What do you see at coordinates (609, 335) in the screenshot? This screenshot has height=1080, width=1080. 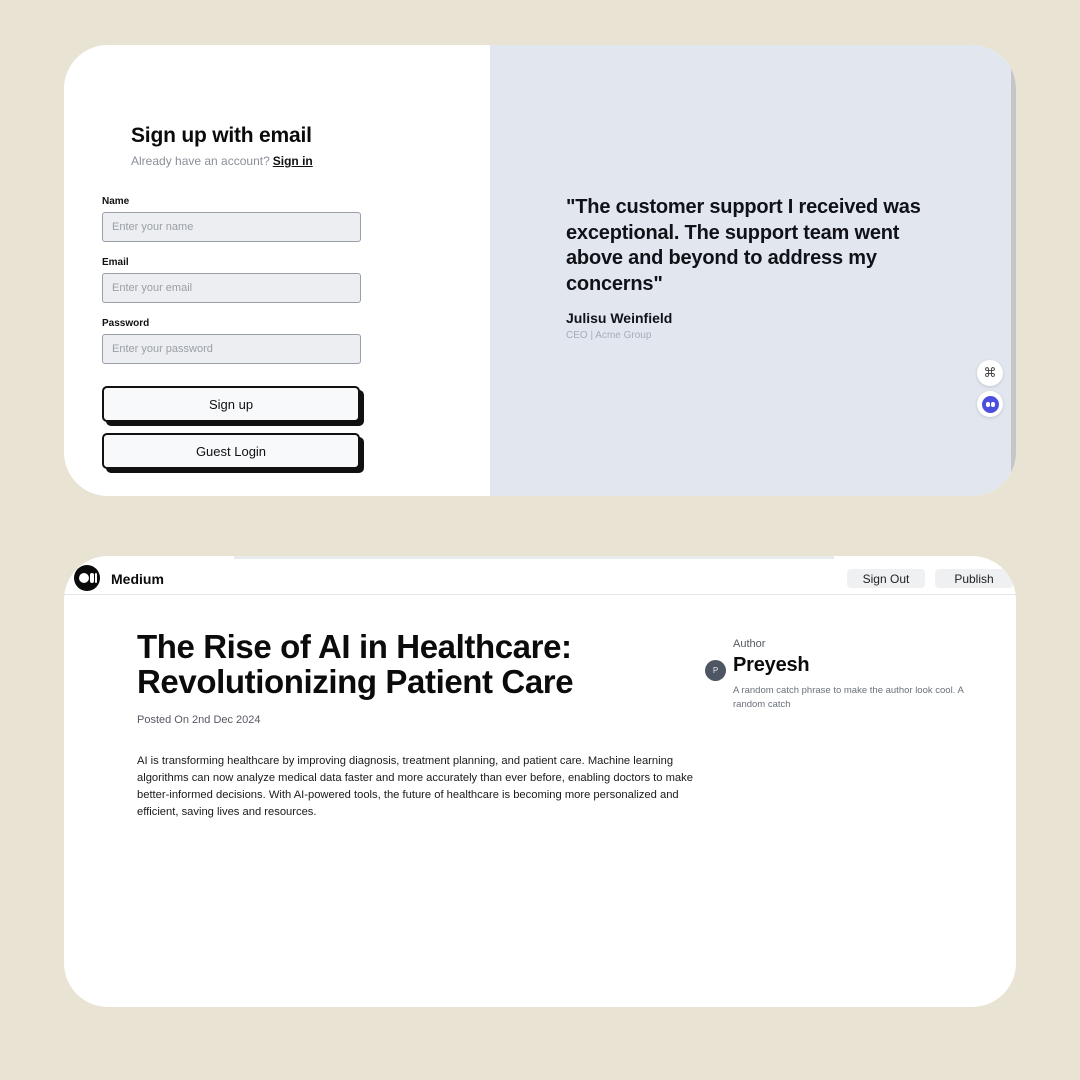 I see `testimonial-role: CEO | Acme Group` at bounding box center [609, 335].